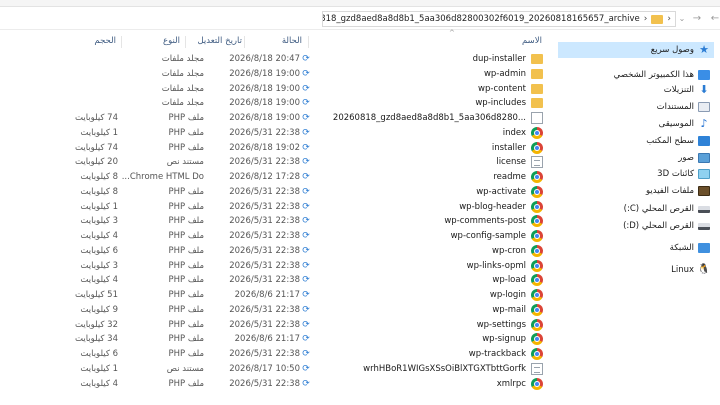 The height and width of the screenshot is (405, 720). I want to click on file-row: wp-mail ⟳ 2026/5/31 22:38 ملف PHP 9 كيلوبايت, so click(303, 310).